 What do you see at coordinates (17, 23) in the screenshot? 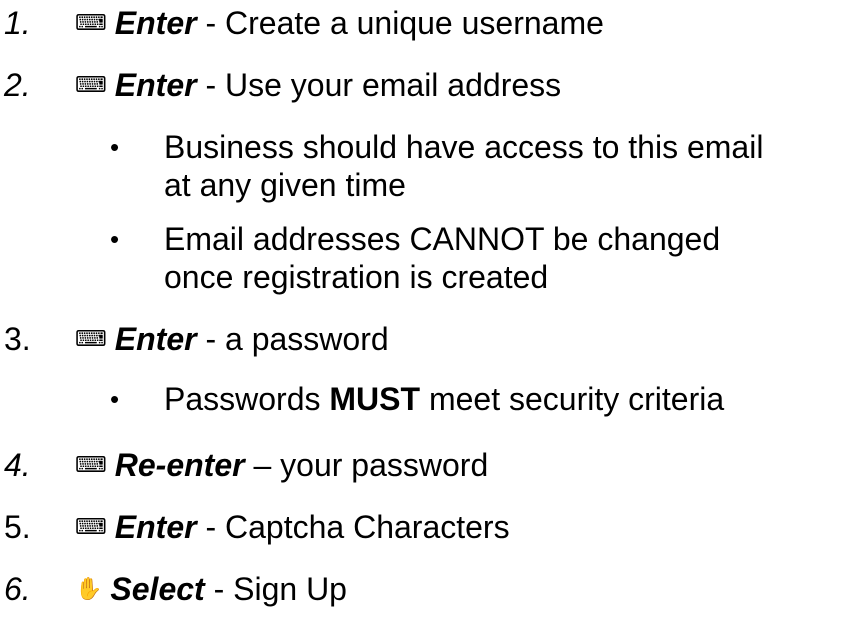
I see `step-number: 1.` at bounding box center [17, 23].